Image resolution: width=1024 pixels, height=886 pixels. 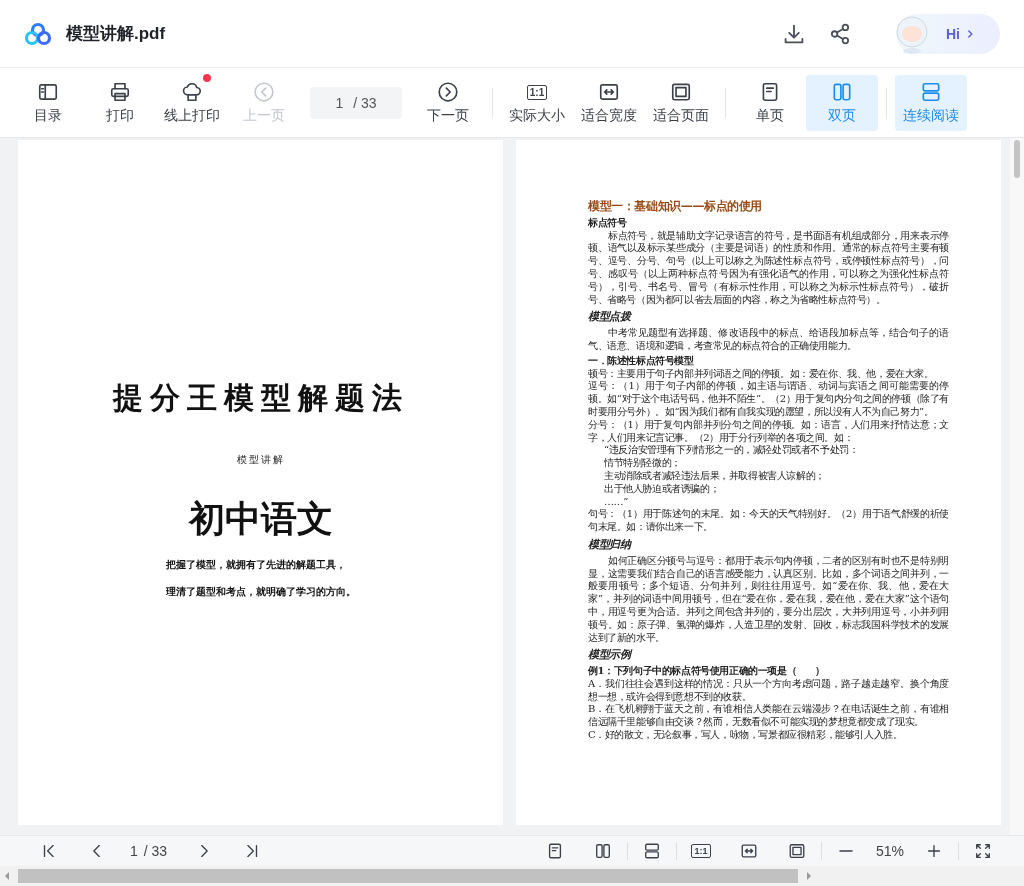 What do you see at coordinates (768, 340) in the screenshot?
I see `paragraph: 中考常见题型有选择题、修改语段中的标点、给语段加标点等，结合句子的语气、语意、语境和逻辑，考查常见的标点符合的正确使用能力。` at bounding box center [768, 340].